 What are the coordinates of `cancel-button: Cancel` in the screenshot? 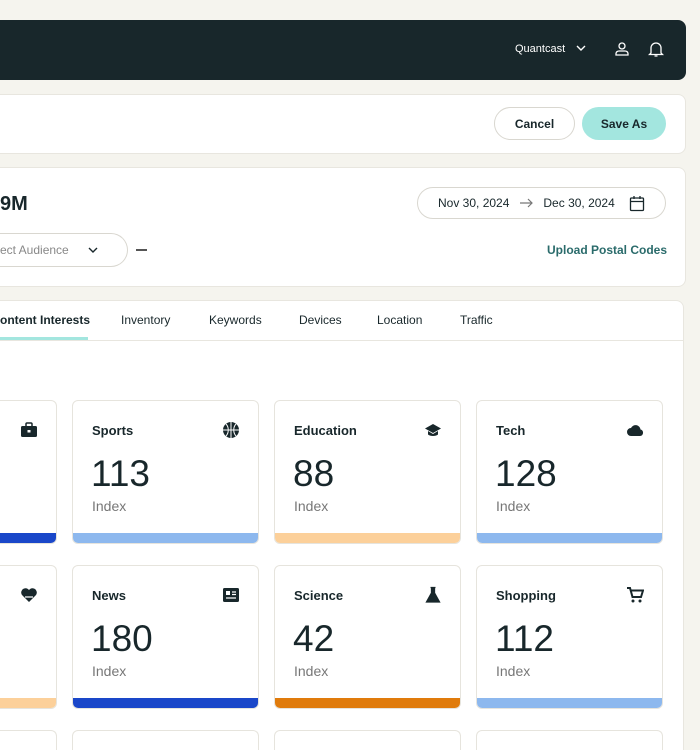 It's located at (534, 123).